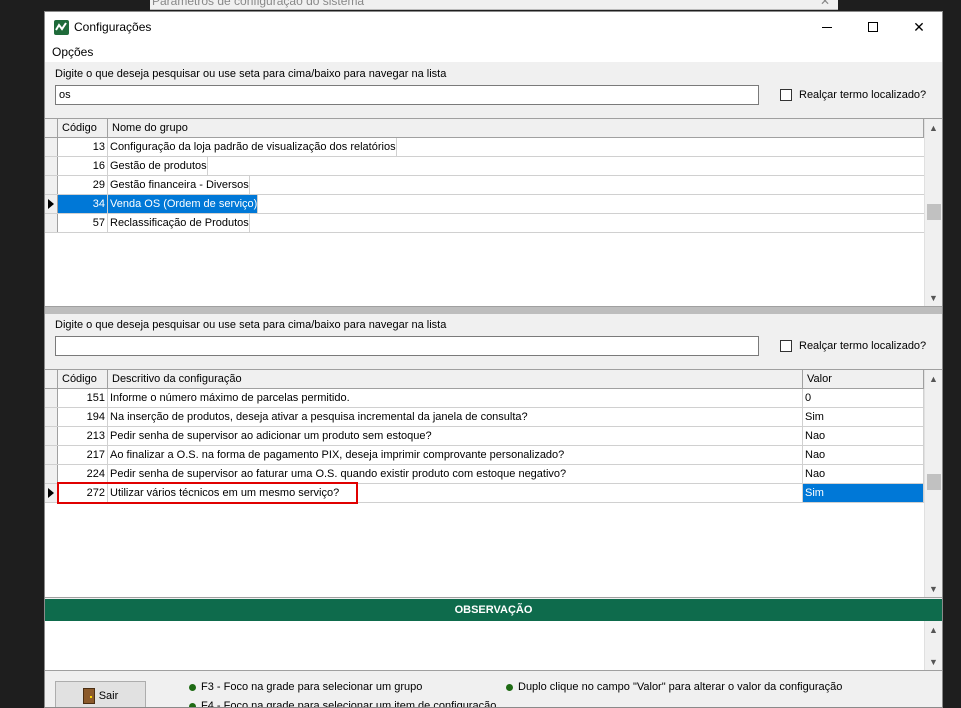 Image resolution: width=961 pixels, height=708 pixels. Describe the element at coordinates (484, 204) in the screenshot. I see `group-row-selected: 34 Venda OS (Ordem de serviço)` at that location.